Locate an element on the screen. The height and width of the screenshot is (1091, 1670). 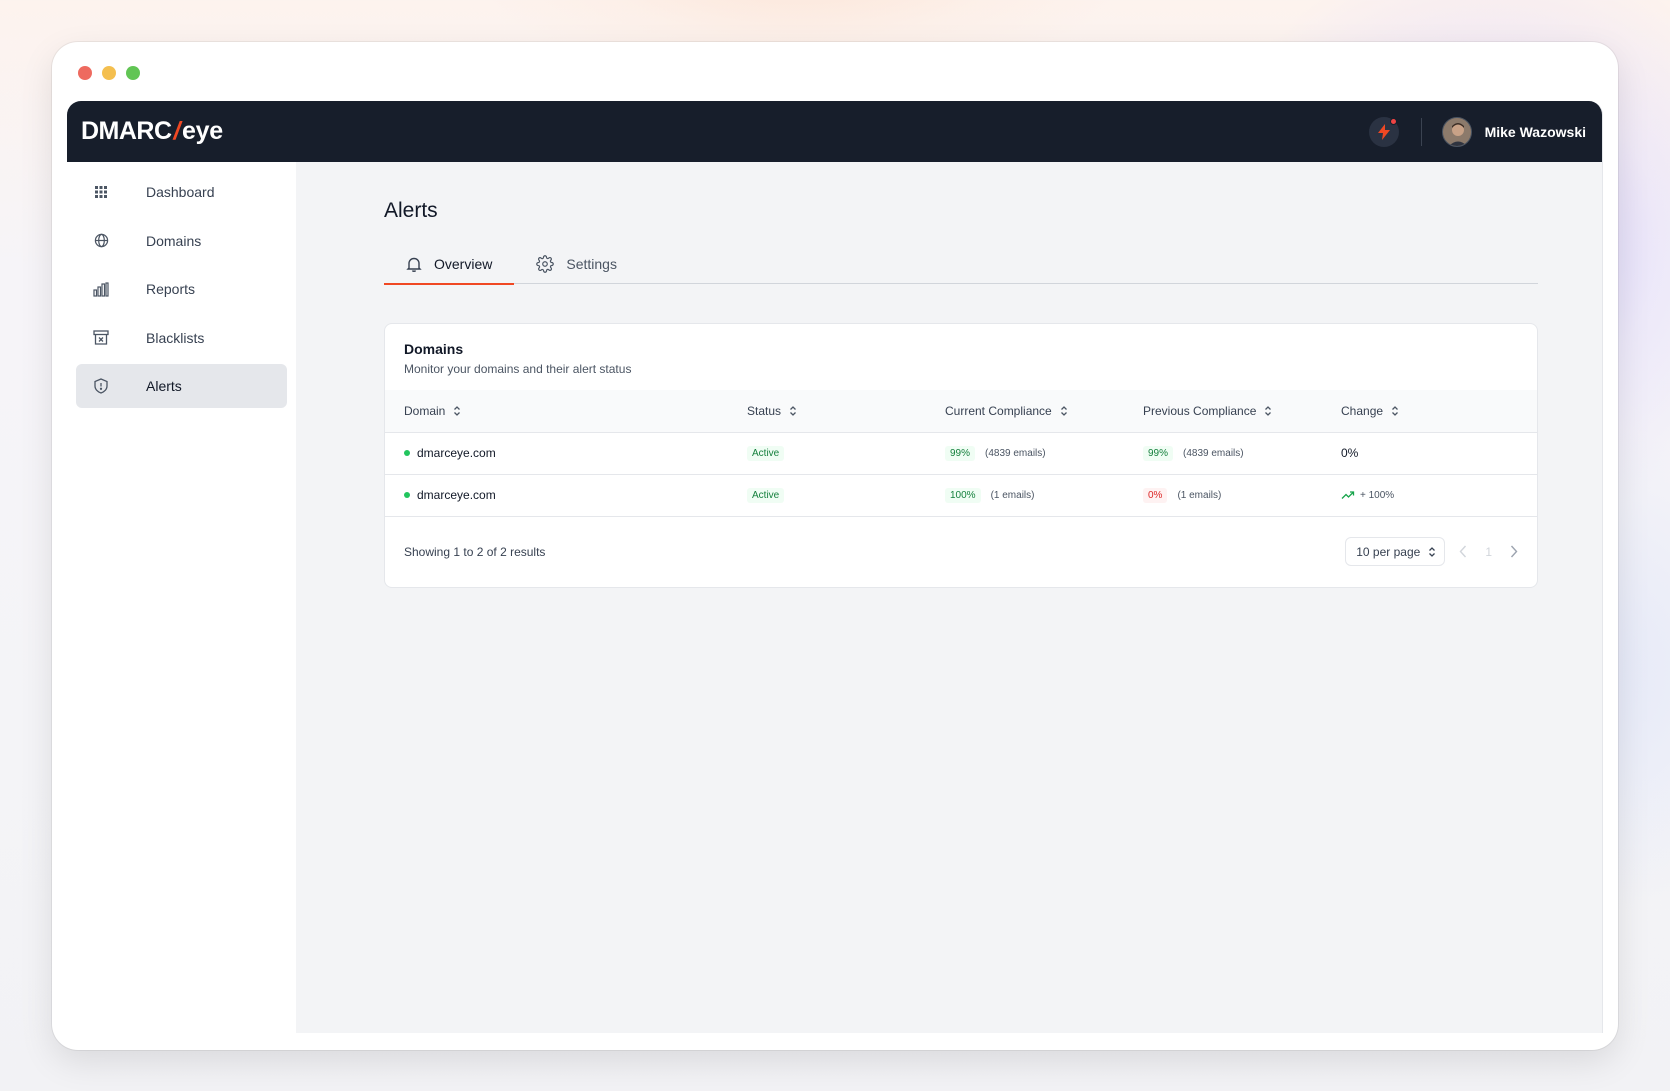
window-controls is located at coordinates (109, 73).